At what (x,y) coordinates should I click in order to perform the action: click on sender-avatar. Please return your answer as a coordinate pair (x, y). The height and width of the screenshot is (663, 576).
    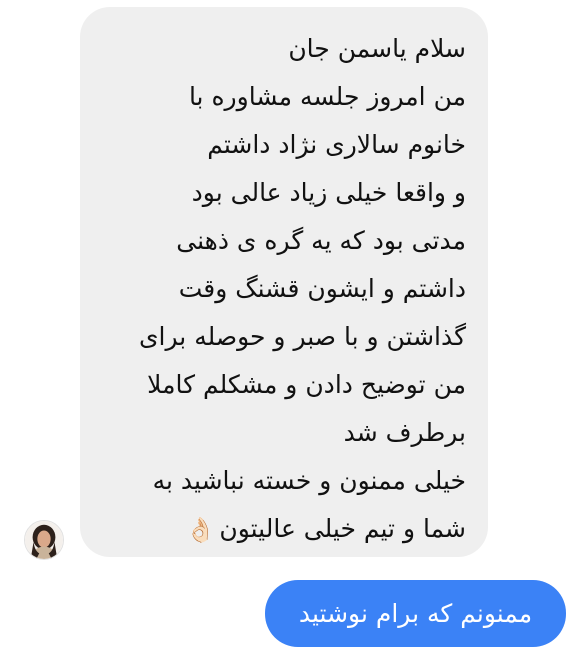
    Looking at the image, I should click on (44, 540).